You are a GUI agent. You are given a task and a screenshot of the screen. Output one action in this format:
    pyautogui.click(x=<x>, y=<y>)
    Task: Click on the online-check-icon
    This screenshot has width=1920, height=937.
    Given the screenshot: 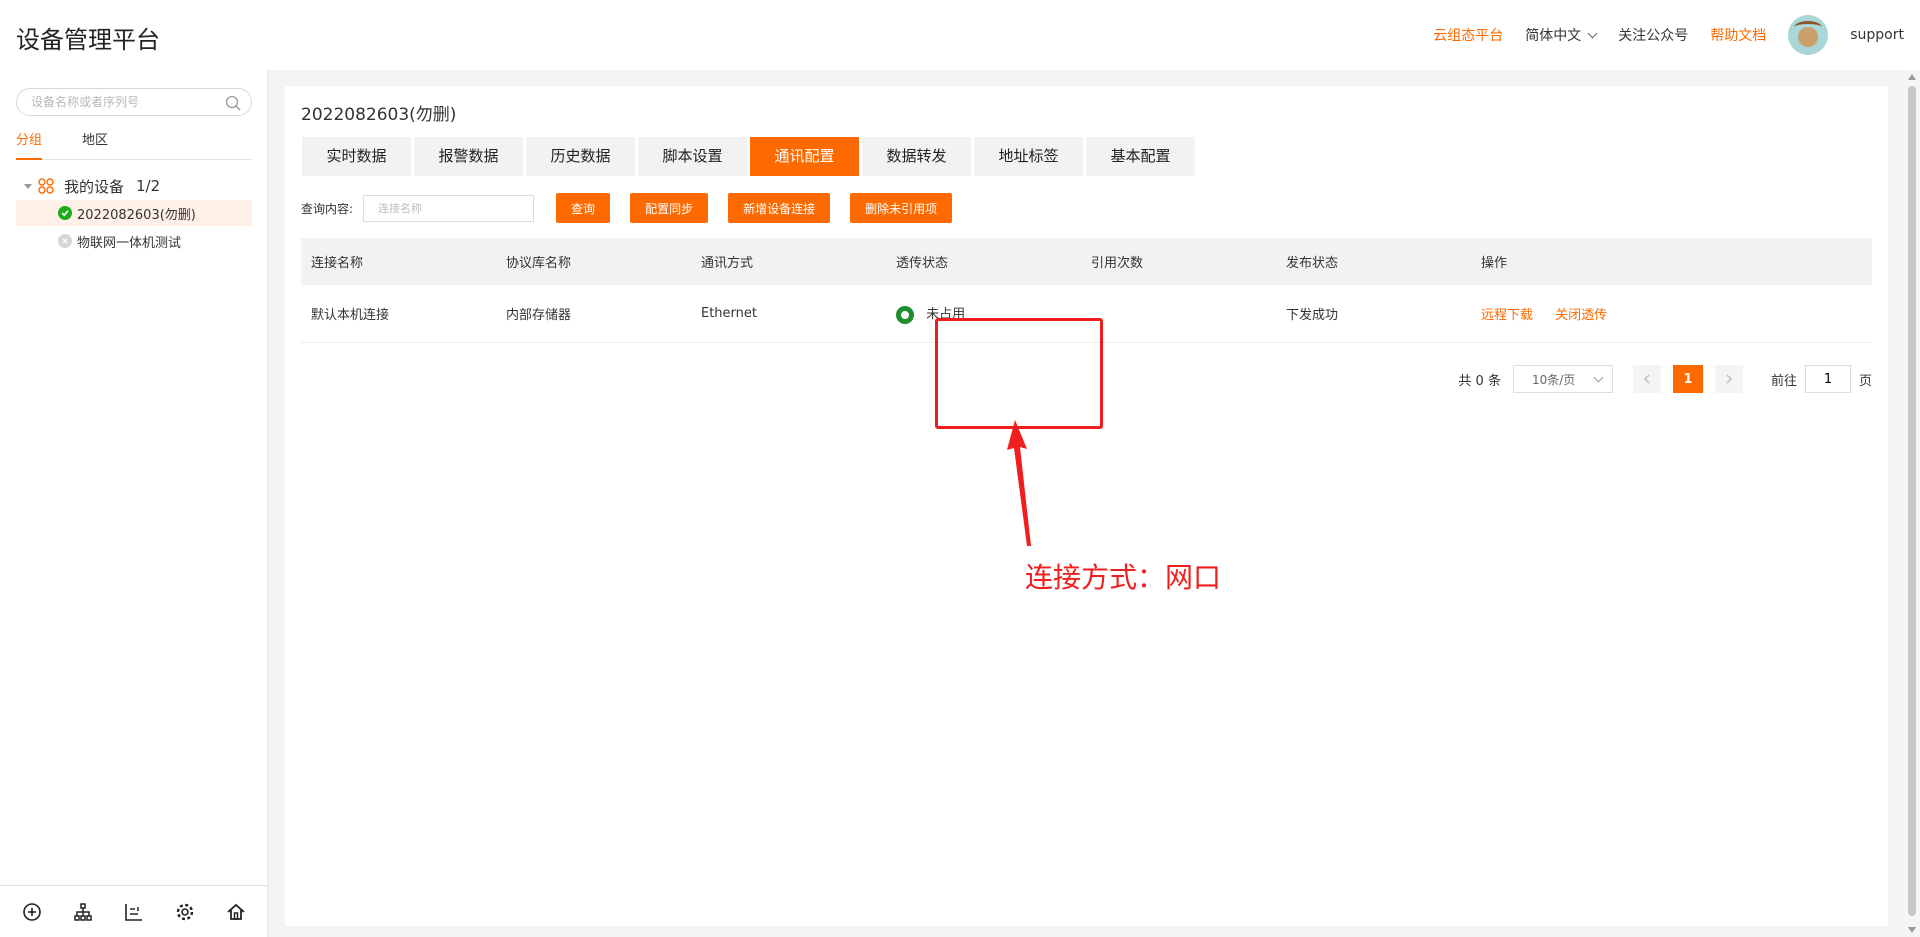 What is the action you would take?
    pyautogui.click(x=65, y=213)
    